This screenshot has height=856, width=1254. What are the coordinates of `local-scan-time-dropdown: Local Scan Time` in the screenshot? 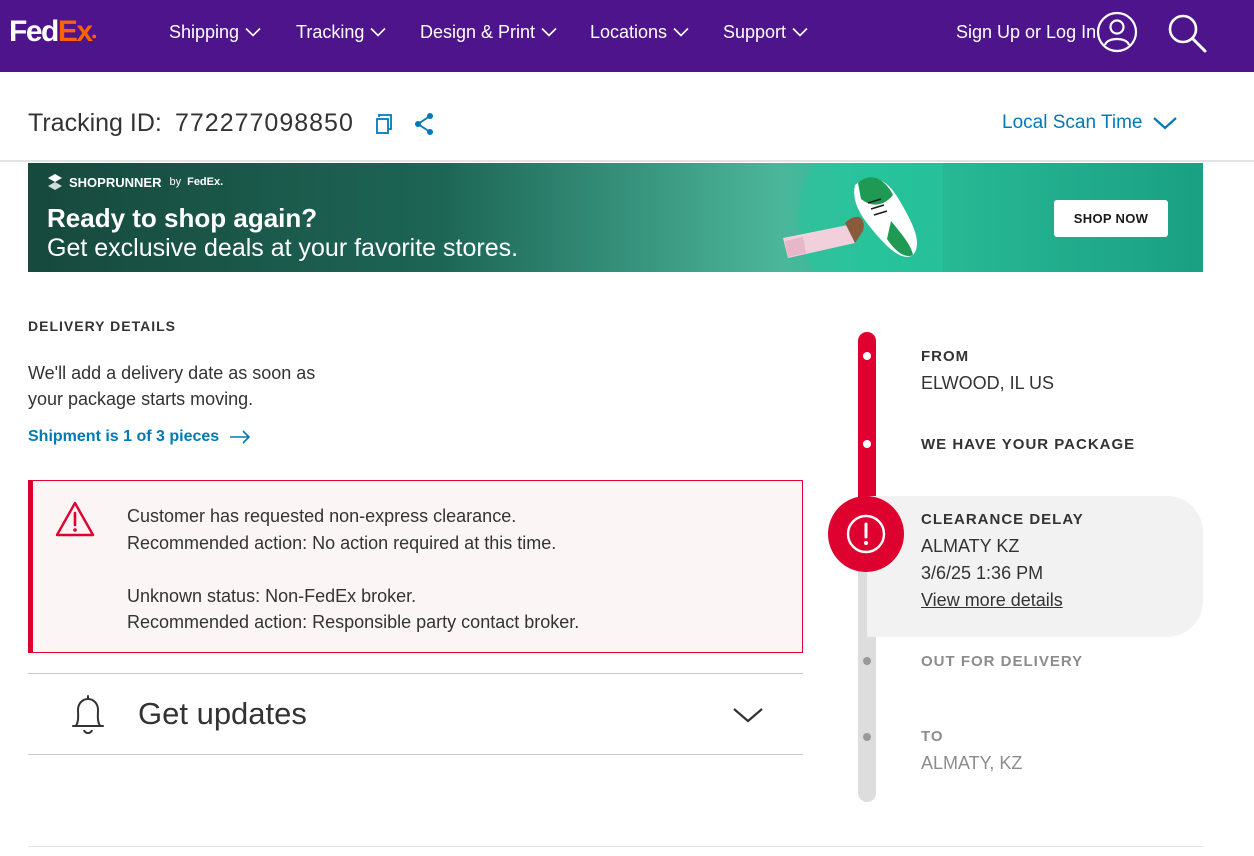 It's located at (1090, 123).